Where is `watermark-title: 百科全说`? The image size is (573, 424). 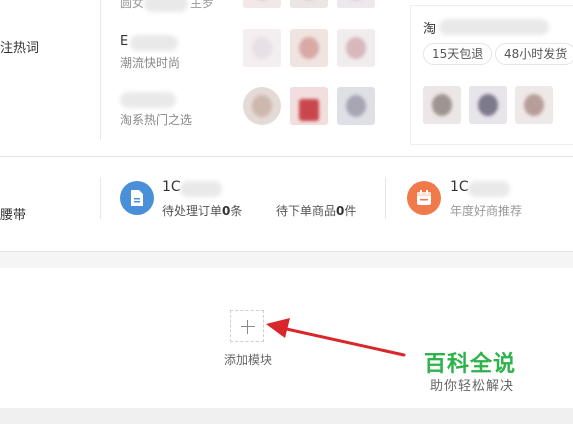
watermark-title: 百科全说 is located at coordinates (470, 364).